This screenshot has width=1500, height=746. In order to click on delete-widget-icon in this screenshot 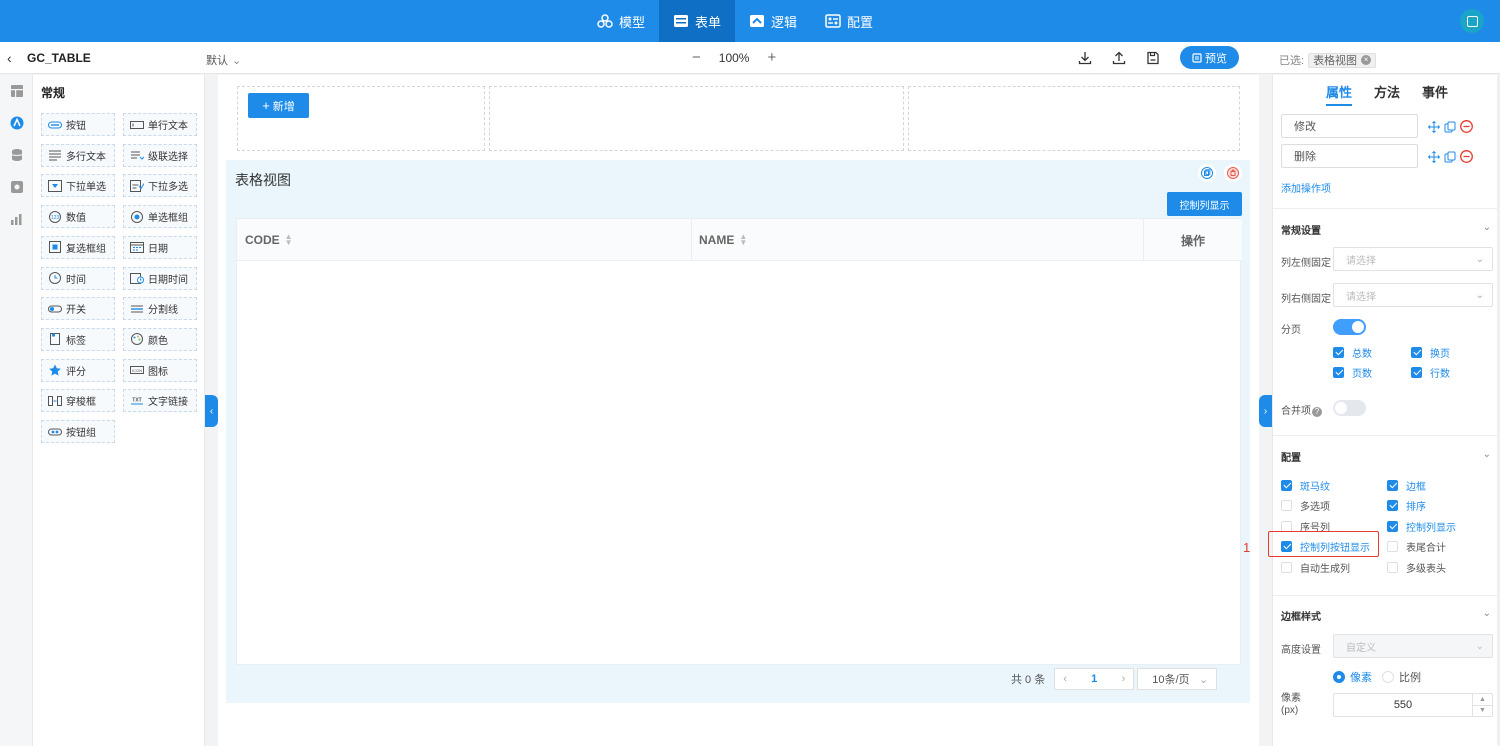, I will do `click(1233, 173)`.